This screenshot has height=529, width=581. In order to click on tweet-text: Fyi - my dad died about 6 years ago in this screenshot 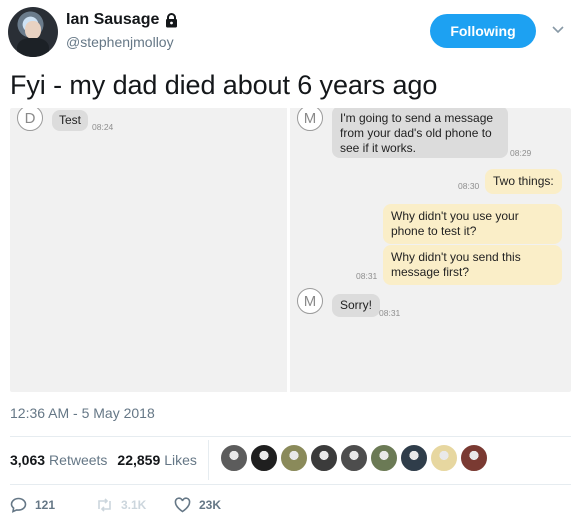, I will do `click(224, 85)`.